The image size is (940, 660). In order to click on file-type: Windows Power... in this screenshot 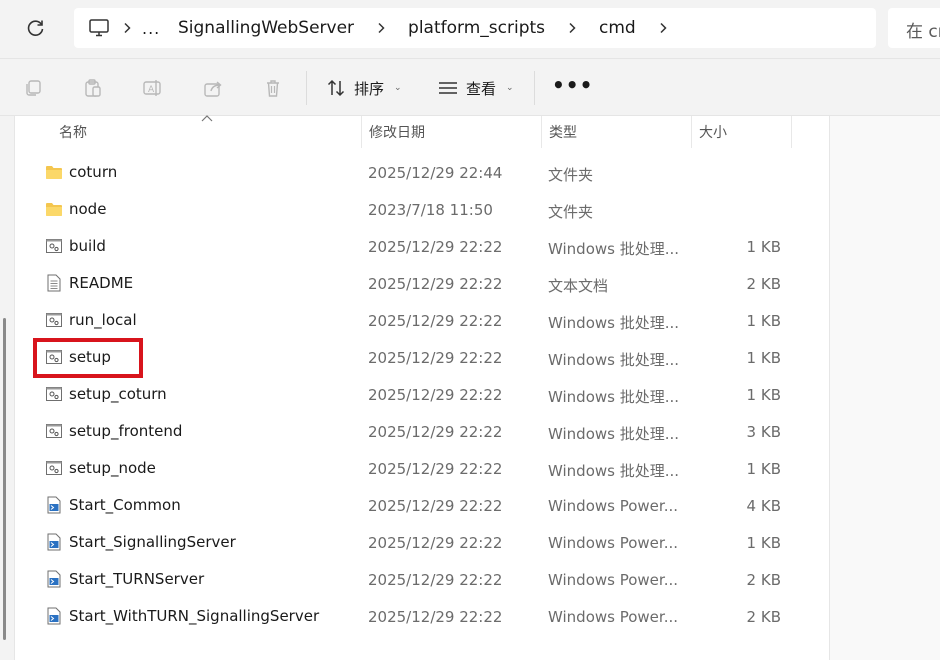, I will do `click(613, 506)`.